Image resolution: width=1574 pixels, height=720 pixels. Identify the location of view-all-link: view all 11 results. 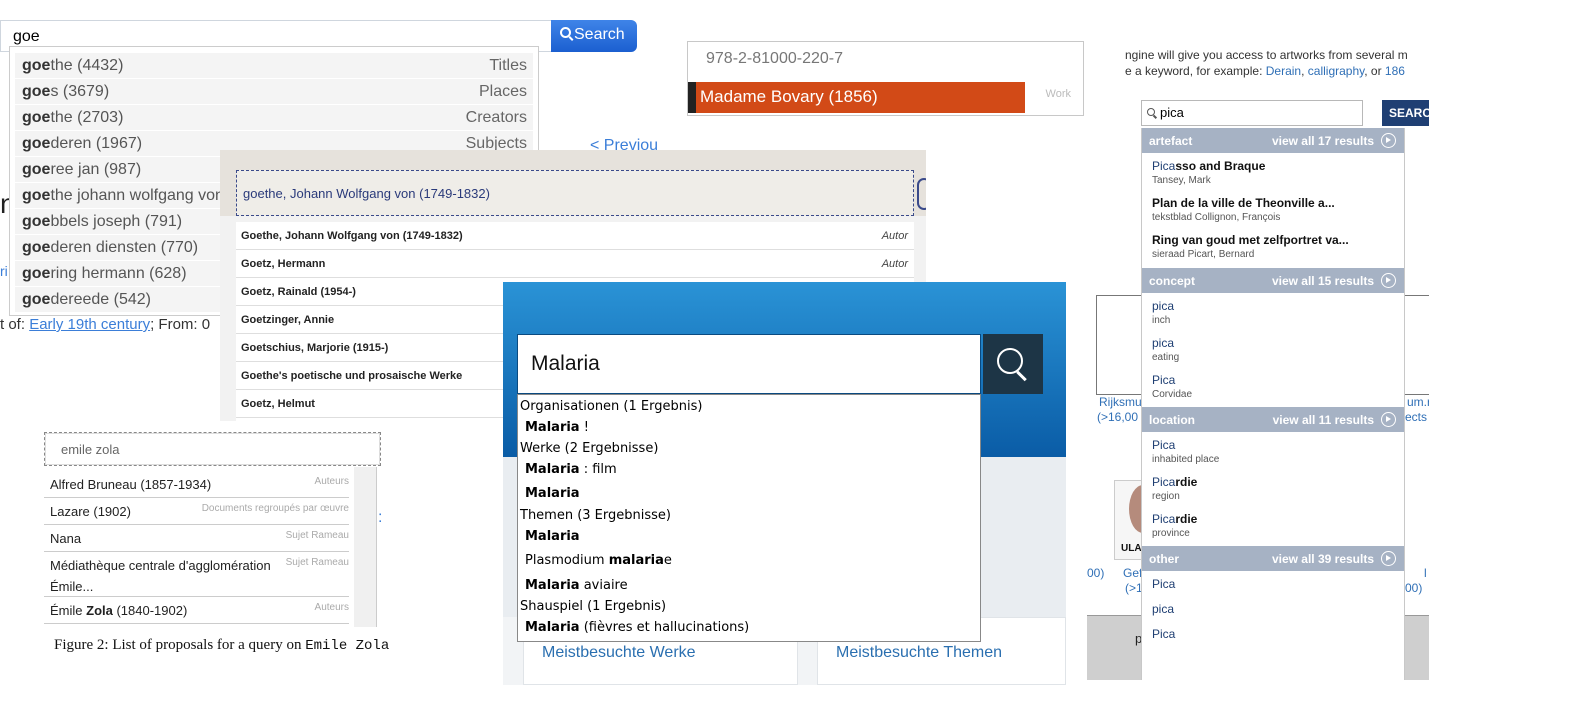
(1323, 420).